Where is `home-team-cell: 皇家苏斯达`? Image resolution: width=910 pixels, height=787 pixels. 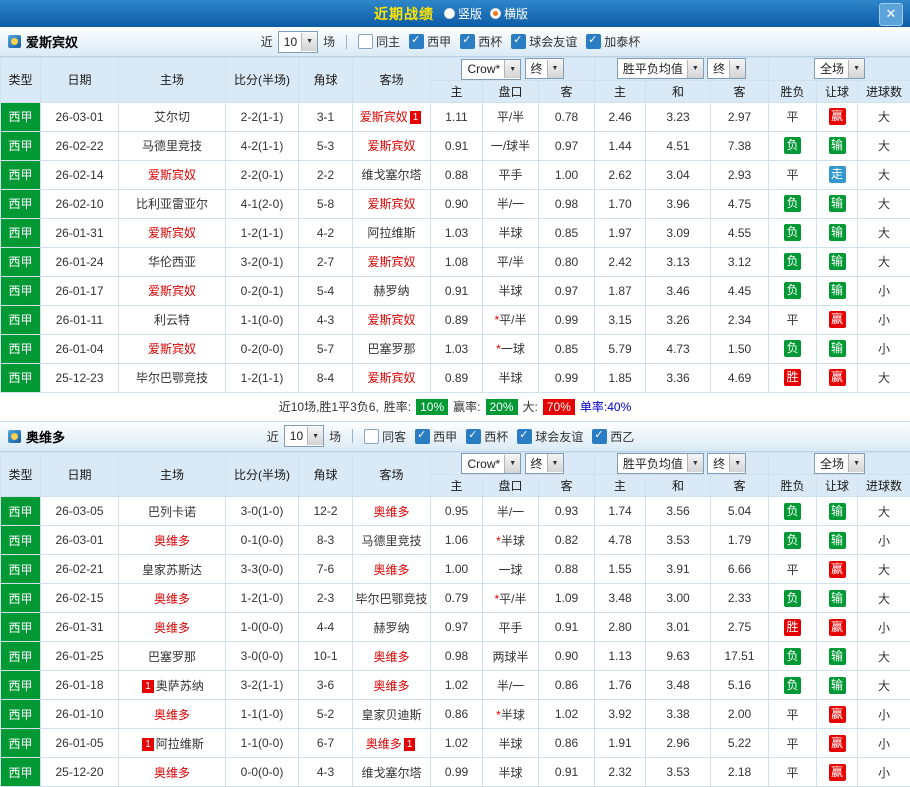 home-team-cell: 皇家苏斯达 is located at coordinates (172, 569).